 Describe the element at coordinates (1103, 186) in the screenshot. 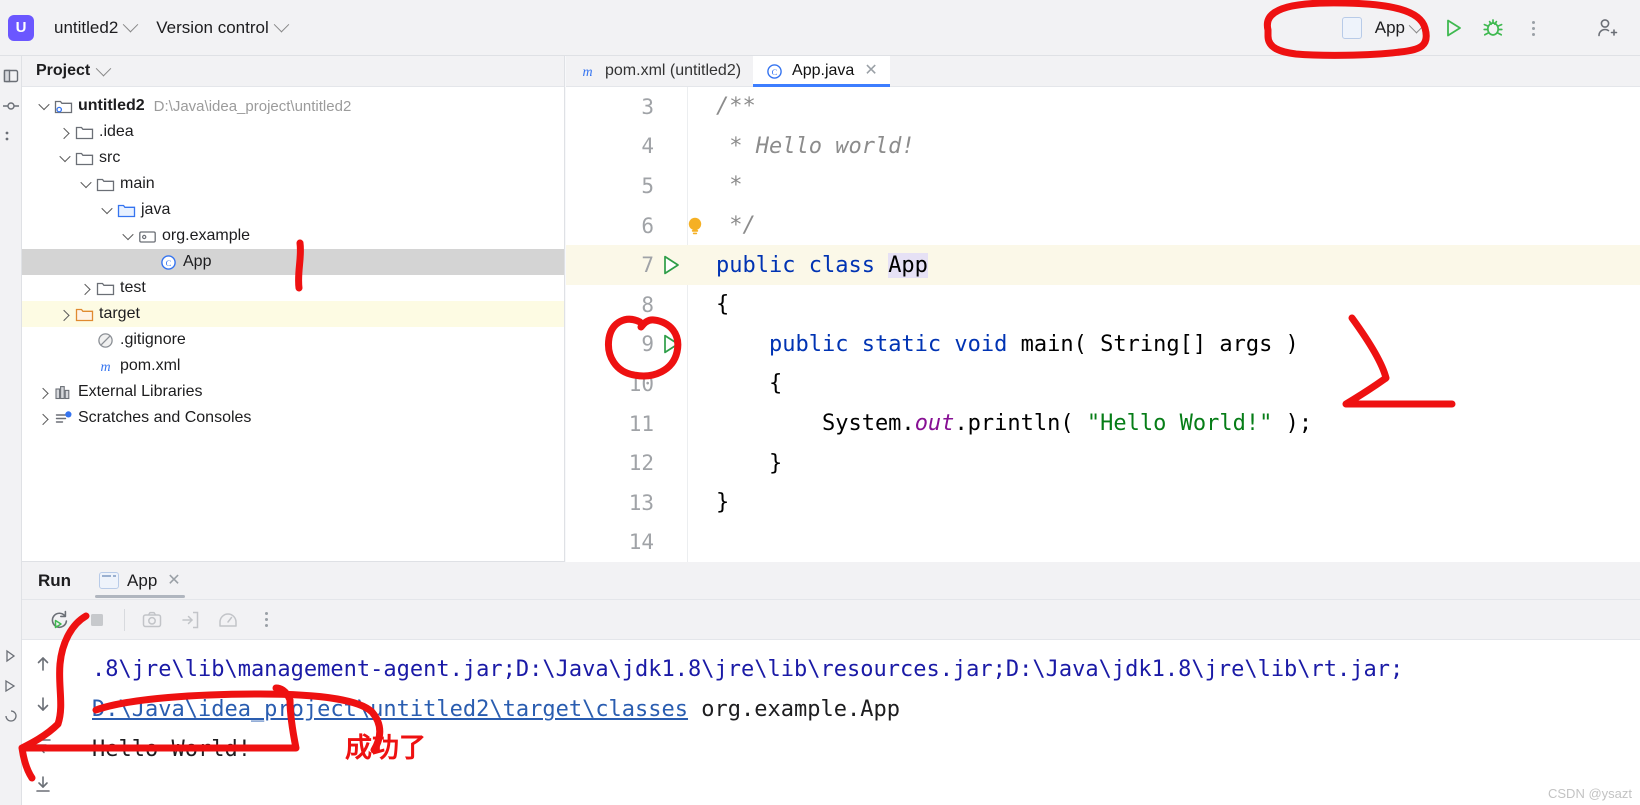

I see `code-line: 5 *` at that location.